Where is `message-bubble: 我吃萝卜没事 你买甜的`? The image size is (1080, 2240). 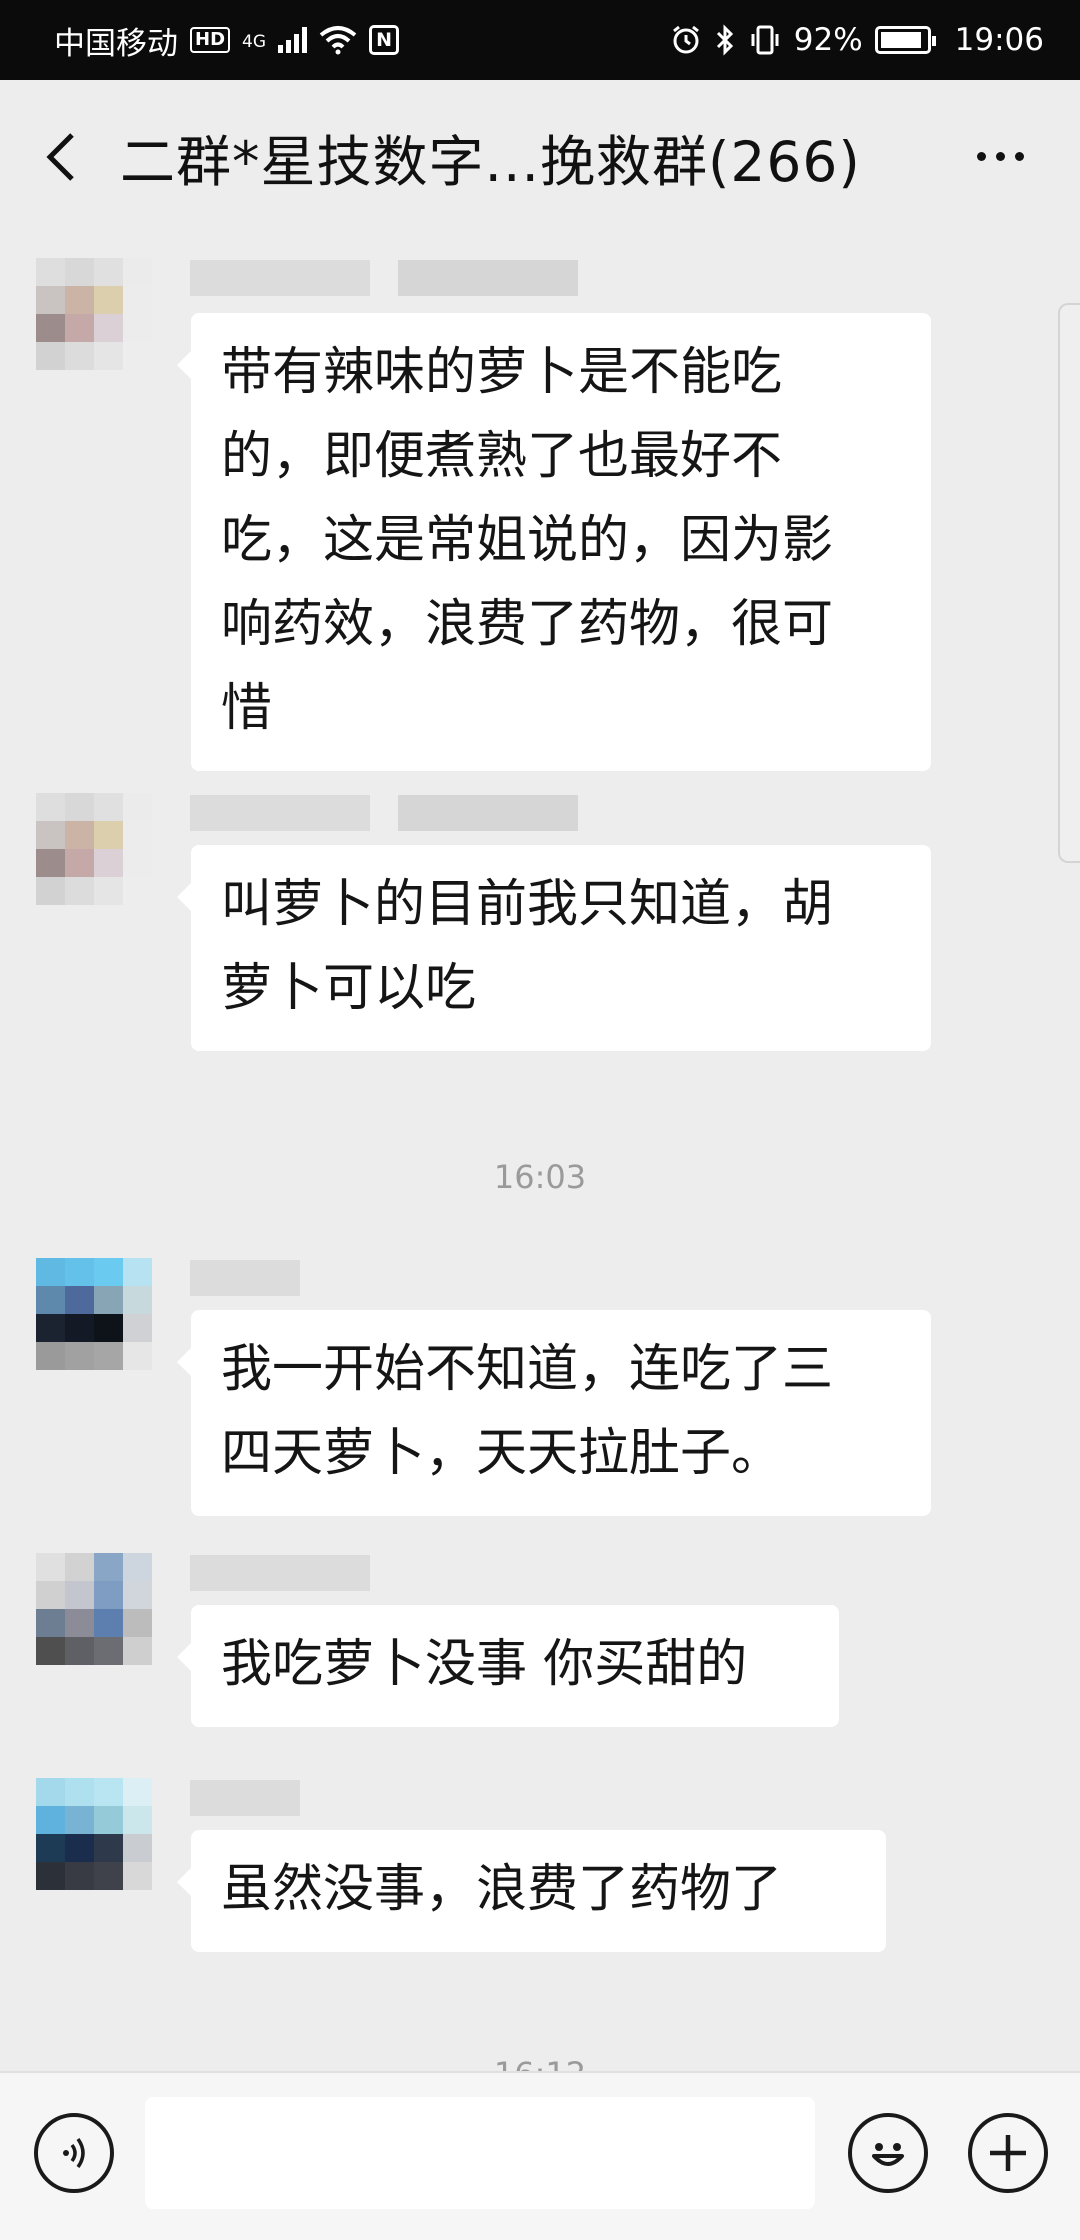
message-bubble: 我吃萝卜没事 你买甜的 is located at coordinates (508, 1666).